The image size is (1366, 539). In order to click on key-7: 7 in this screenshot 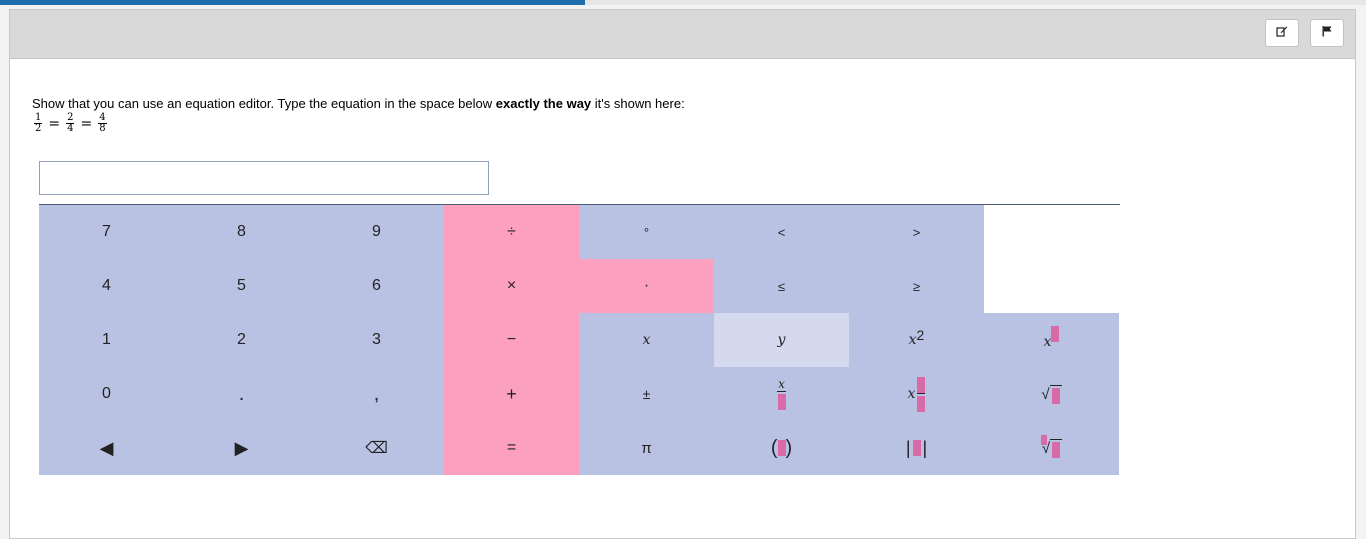, I will do `click(106, 232)`.